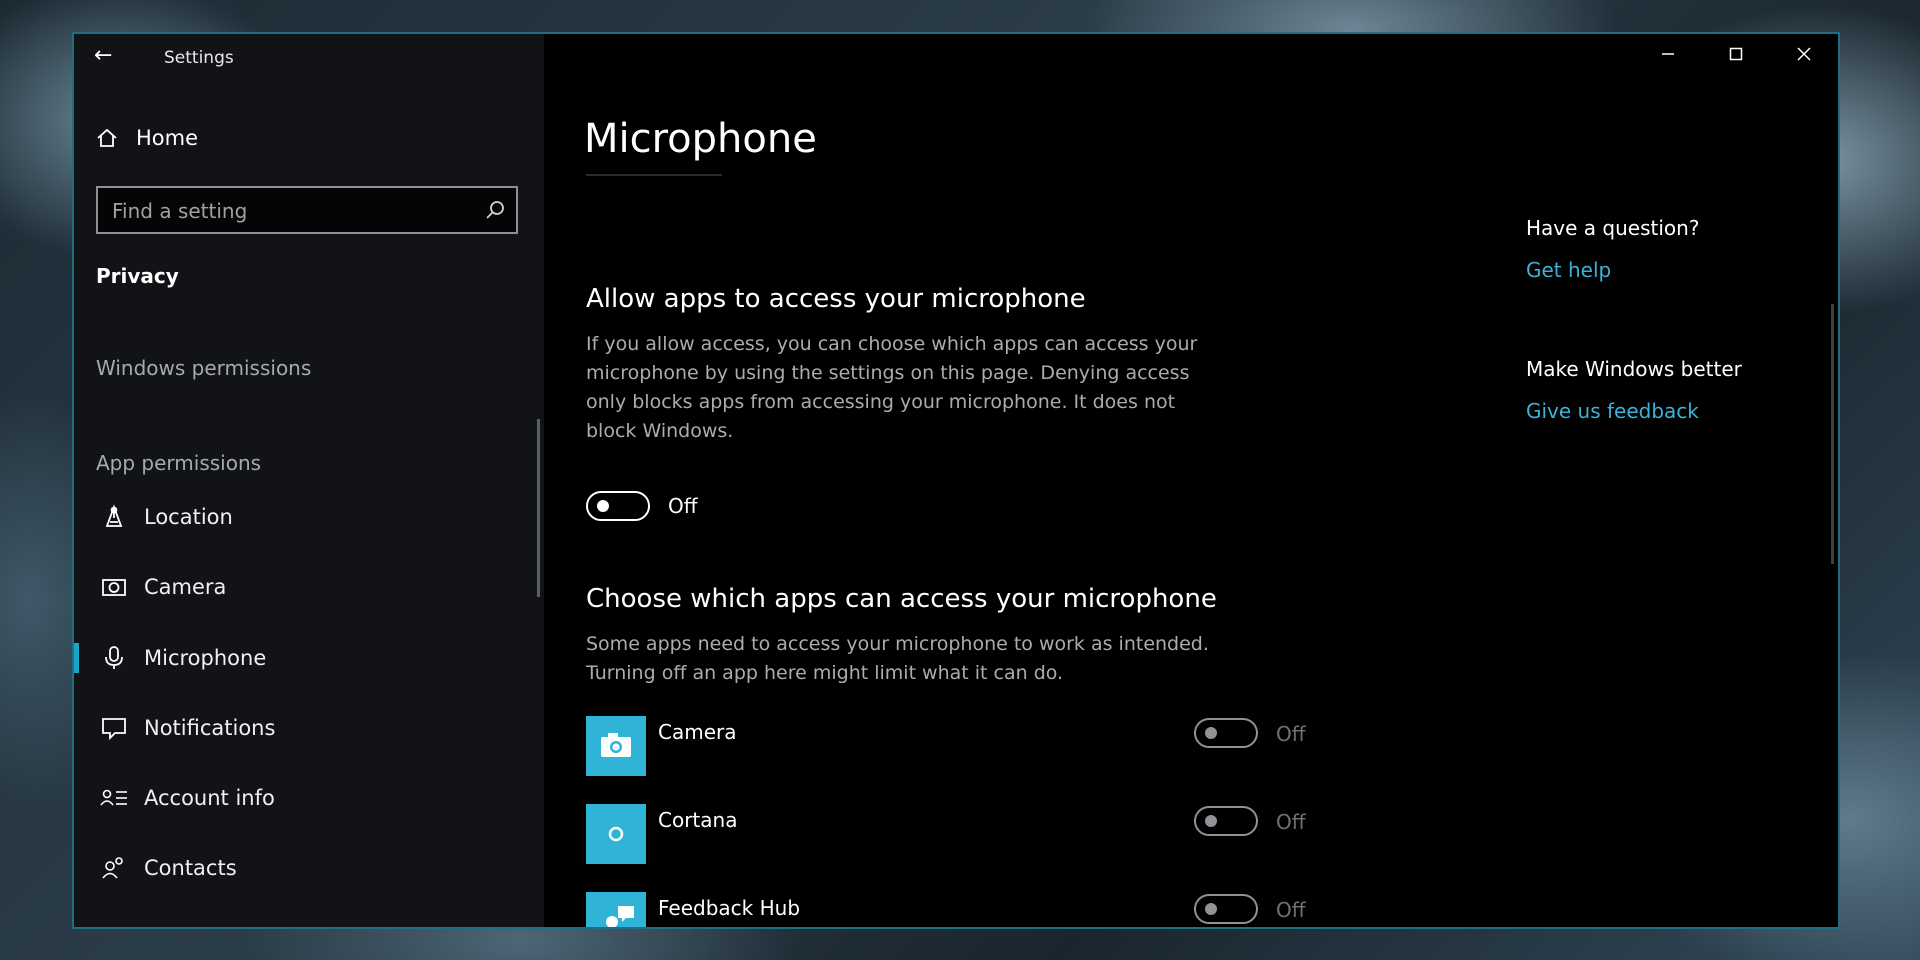  Describe the element at coordinates (1291, 910) in the screenshot. I see `feedback-hub-app-toggle-state: Off` at that location.